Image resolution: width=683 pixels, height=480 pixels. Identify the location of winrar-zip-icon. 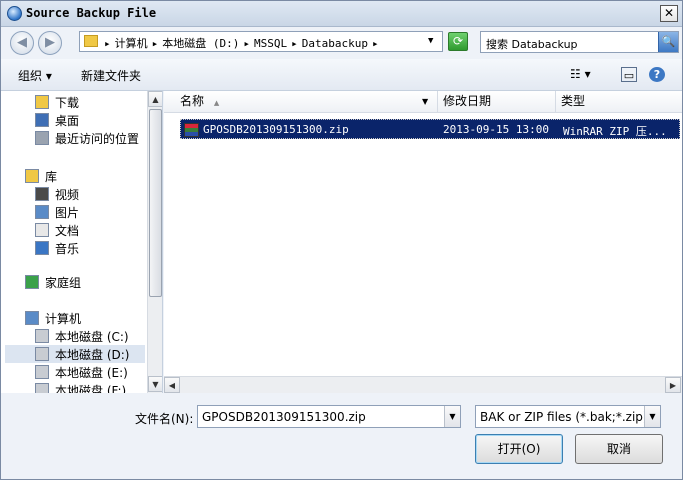
(191, 130).